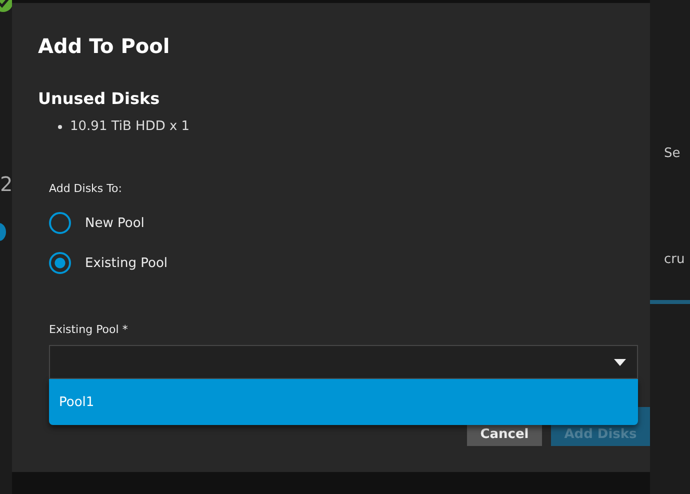  What do you see at coordinates (343, 402) in the screenshot?
I see `dropdown-option: Pool1` at bounding box center [343, 402].